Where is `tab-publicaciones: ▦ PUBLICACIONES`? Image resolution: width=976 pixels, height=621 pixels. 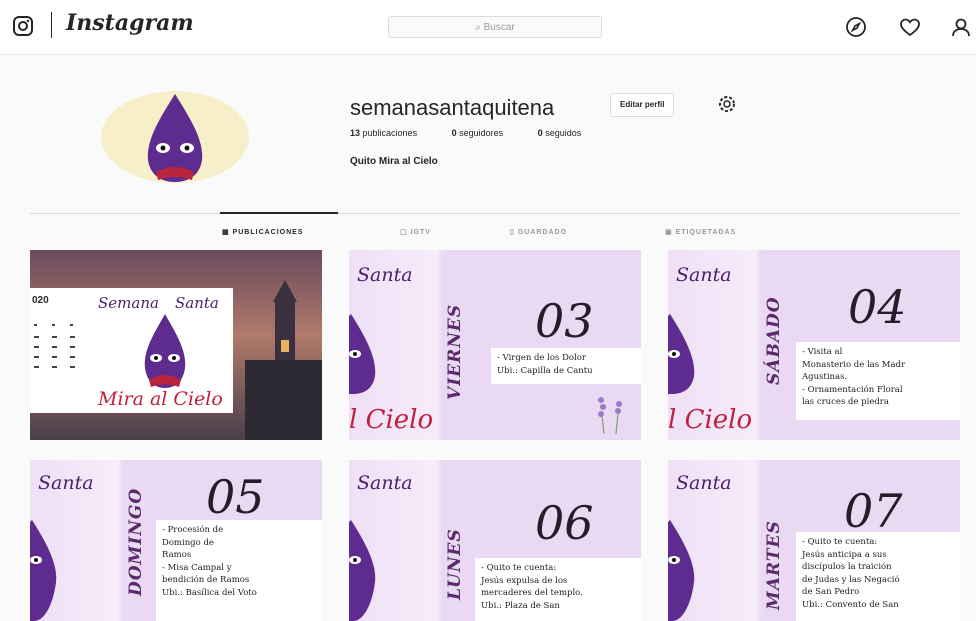
tab-publicaciones: ▦ PUBLICACIONES is located at coordinates (263, 232).